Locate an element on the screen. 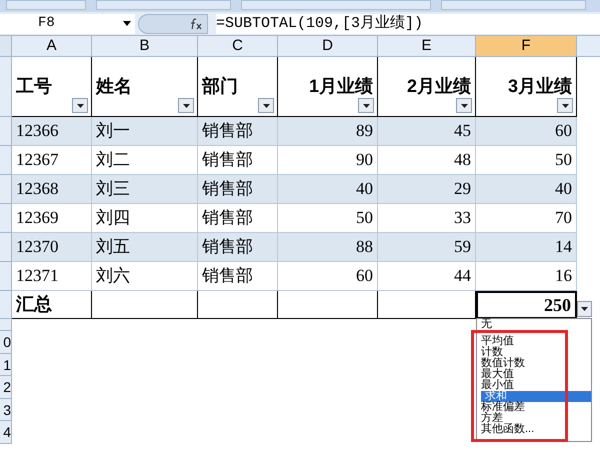 The height and width of the screenshot is (450, 600). table-cell: 70 is located at coordinates (526, 218).